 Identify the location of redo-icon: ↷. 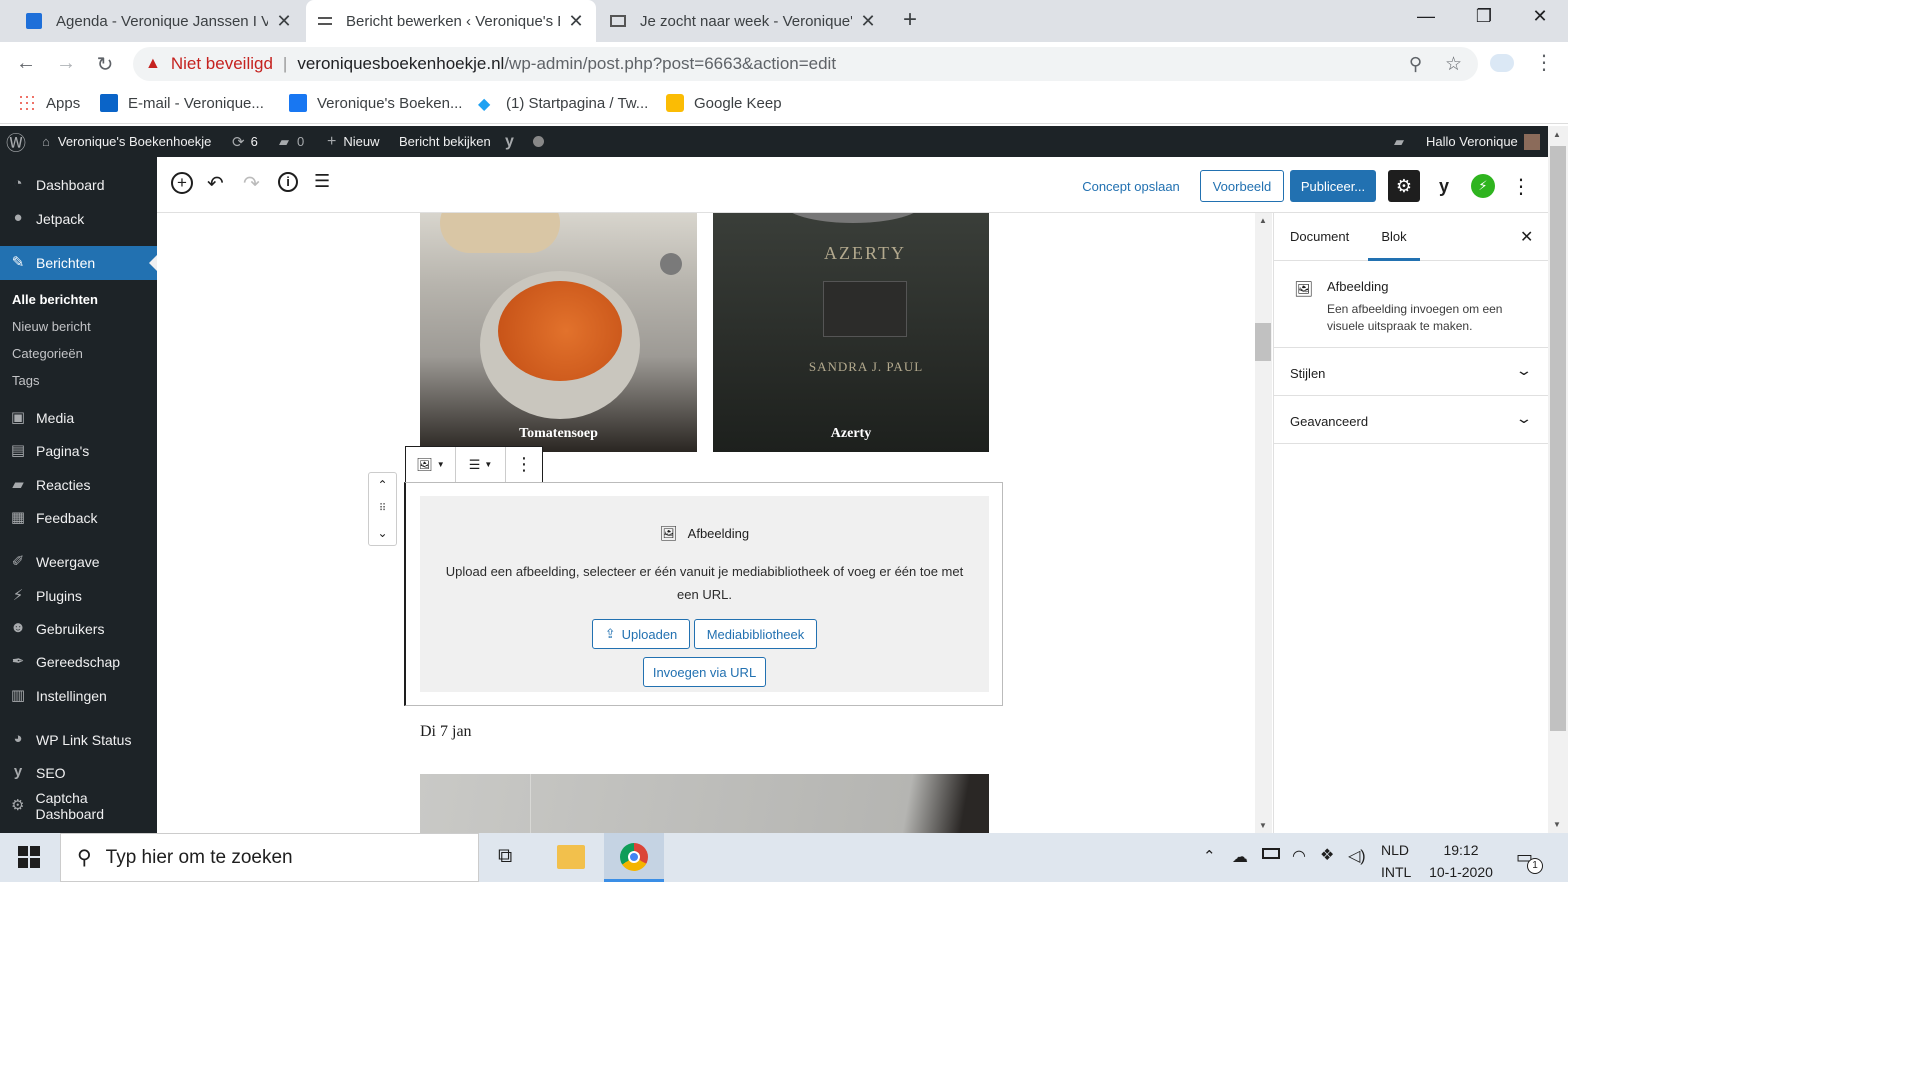
(251, 183).